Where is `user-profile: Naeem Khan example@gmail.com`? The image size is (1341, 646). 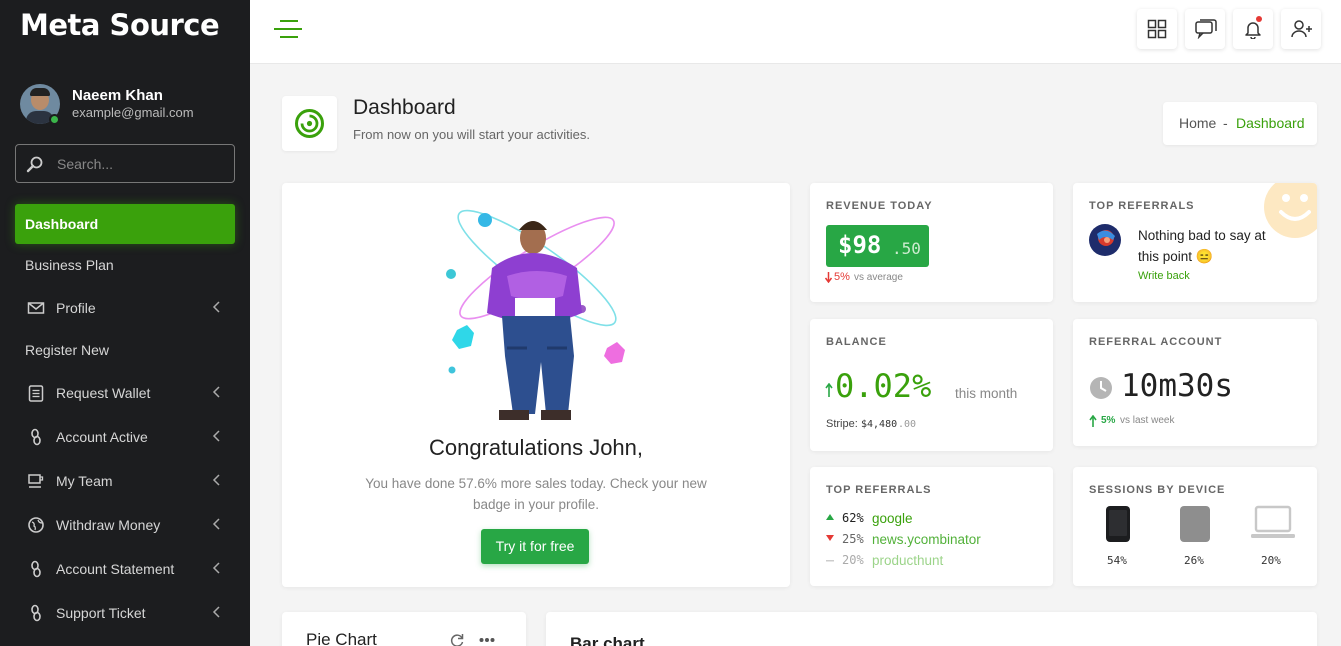
user-profile: Naeem Khan example@gmail.com is located at coordinates (130, 105).